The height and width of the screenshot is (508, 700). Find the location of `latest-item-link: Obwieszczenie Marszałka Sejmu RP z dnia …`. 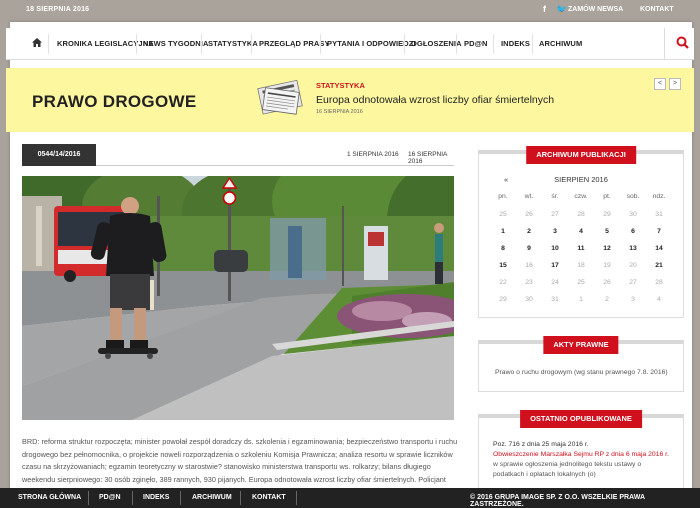

latest-item-link: Obwieszczenie Marszałka Sejmu RP z dnia … is located at coordinates (583, 455).